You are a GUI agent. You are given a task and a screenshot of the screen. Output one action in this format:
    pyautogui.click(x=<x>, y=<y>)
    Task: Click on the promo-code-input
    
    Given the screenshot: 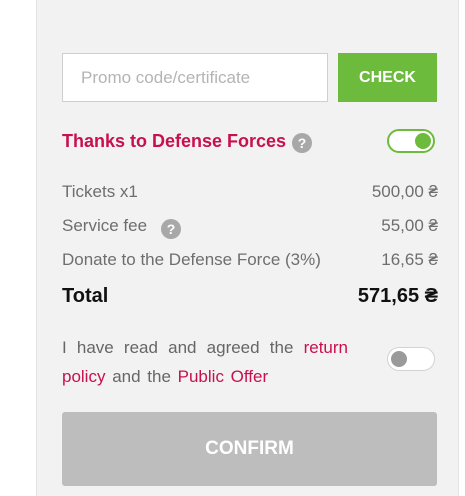 What is the action you would take?
    pyautogui.click(x=195, y=77)
    